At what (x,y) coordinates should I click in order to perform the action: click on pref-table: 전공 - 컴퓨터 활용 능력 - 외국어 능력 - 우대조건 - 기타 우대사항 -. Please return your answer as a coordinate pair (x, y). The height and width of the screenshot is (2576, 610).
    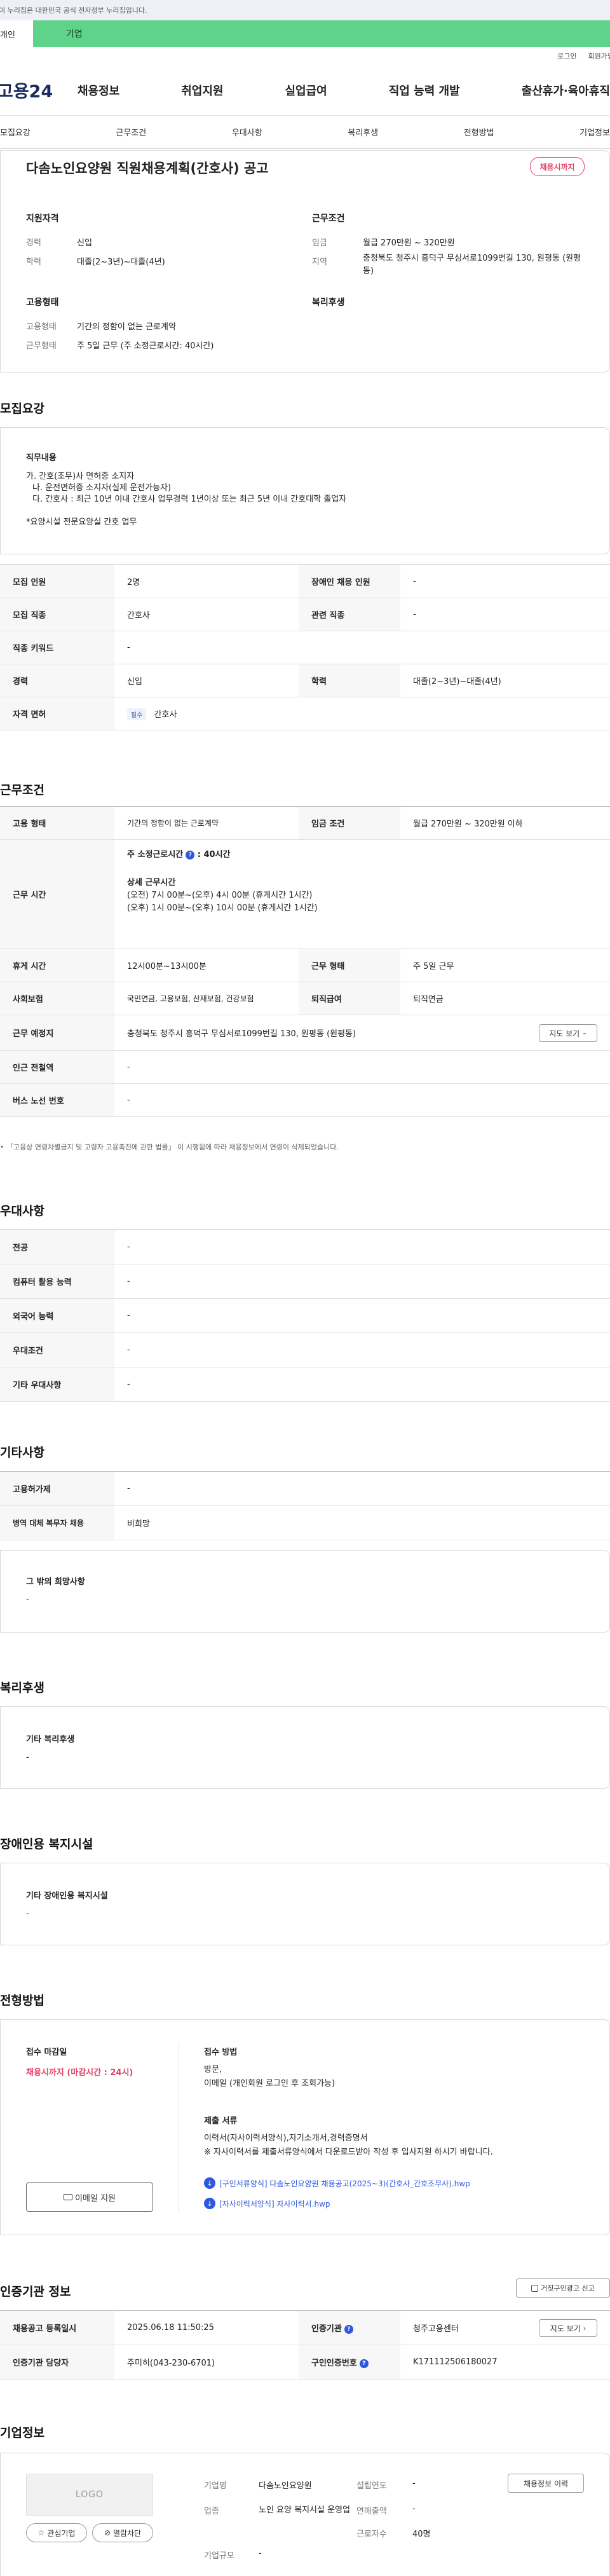
    Looking at the image, I should click on (305, 1316).